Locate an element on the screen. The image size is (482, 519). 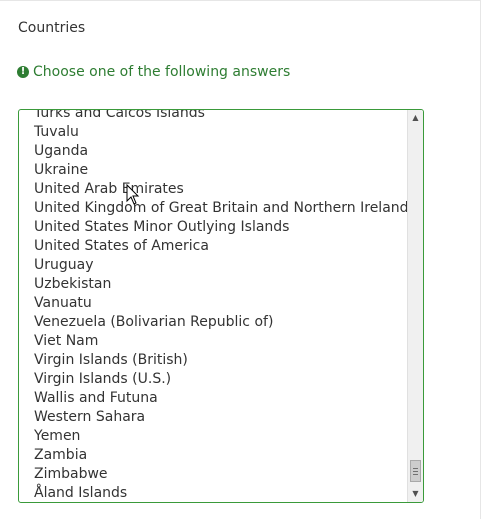
country-option: Wallis and Futuna is located at coordinates (213, 398).